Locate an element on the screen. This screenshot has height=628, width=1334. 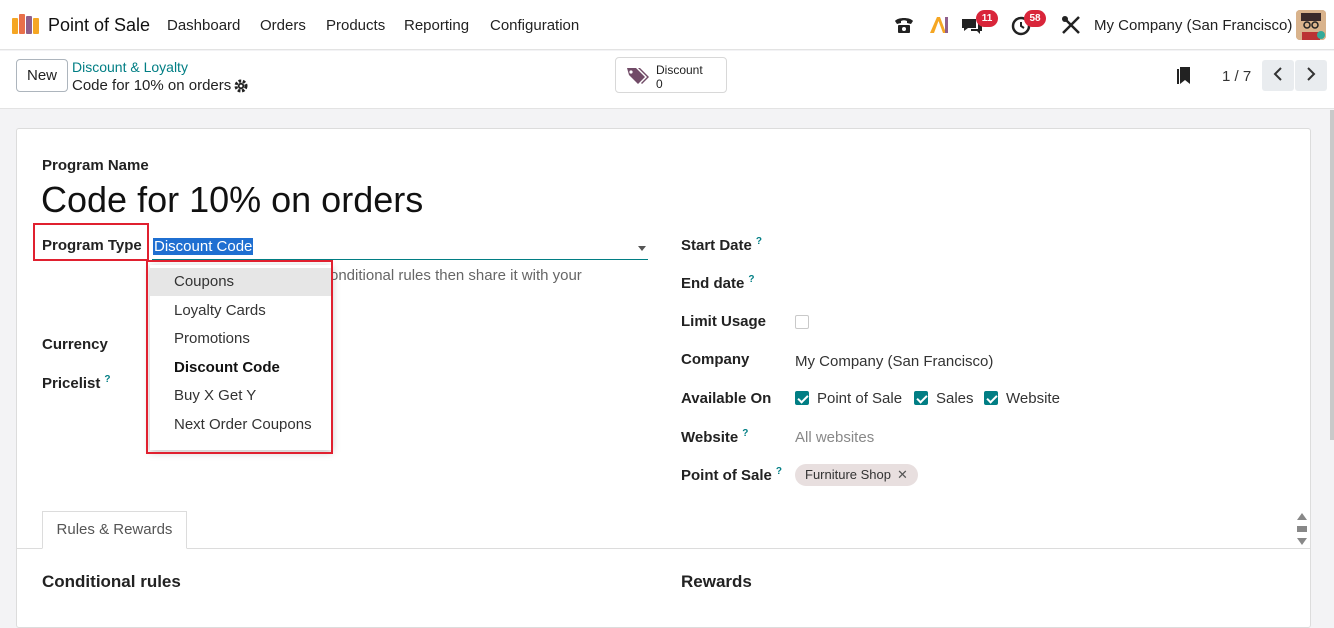
pricelist-label: Pricelist? is located at coordinates (76, 383).